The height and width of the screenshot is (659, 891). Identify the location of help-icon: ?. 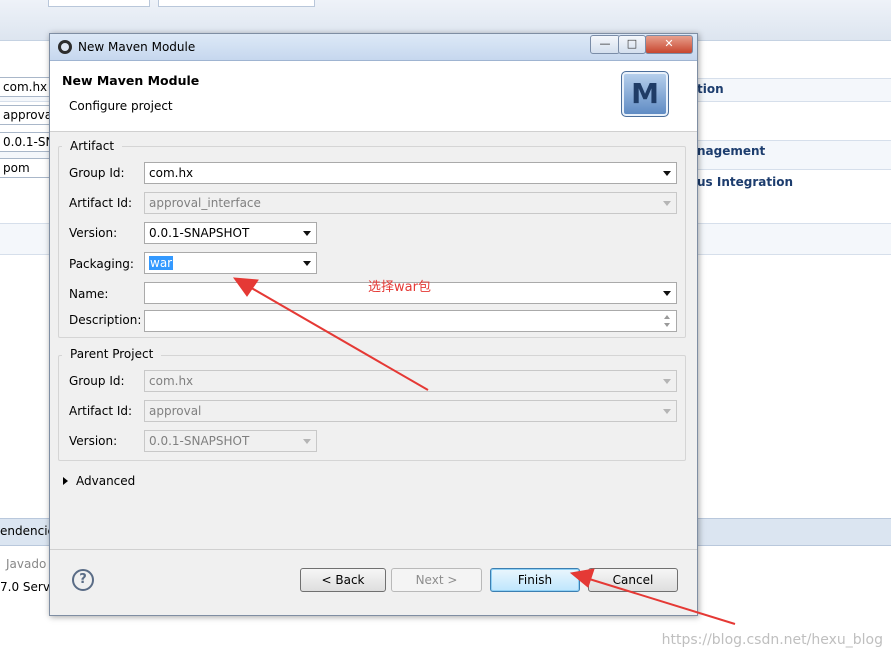
(83, 580).